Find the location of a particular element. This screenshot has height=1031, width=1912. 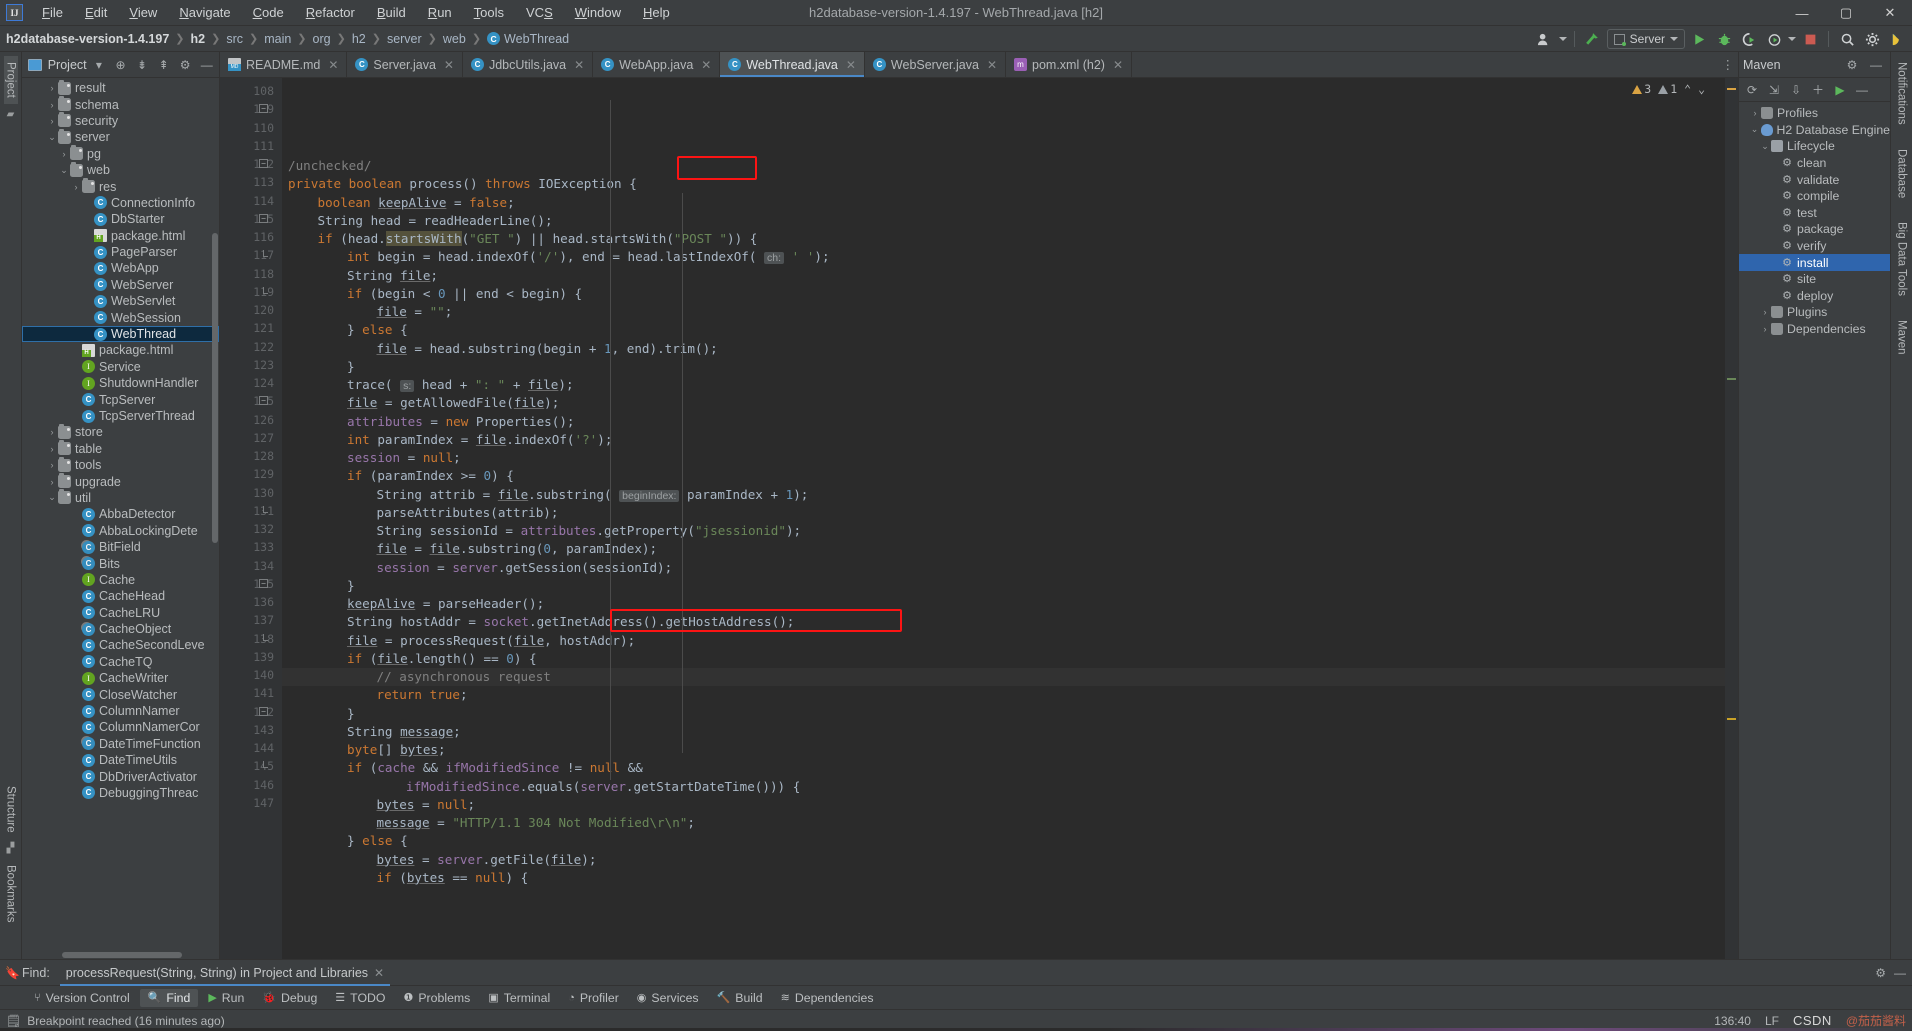

line-number: 144 is located at coordinates (251, 748).